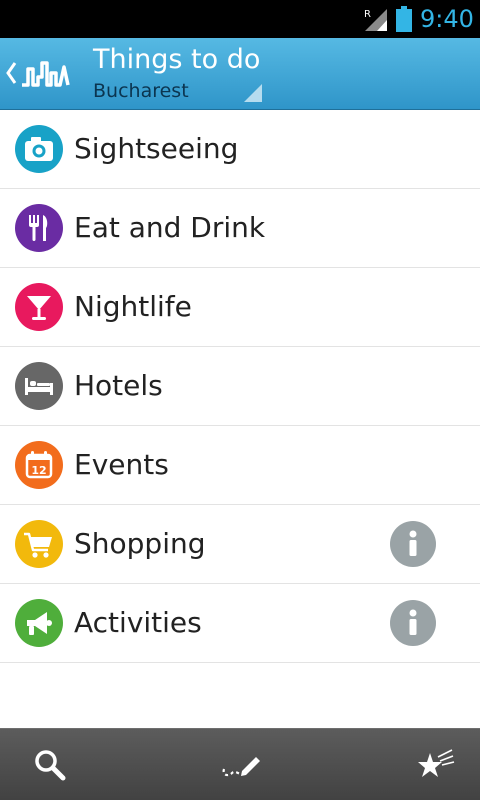 The image size is (480, 800). I want to click on list-item-label: Sightseeing, so click(156, 148).